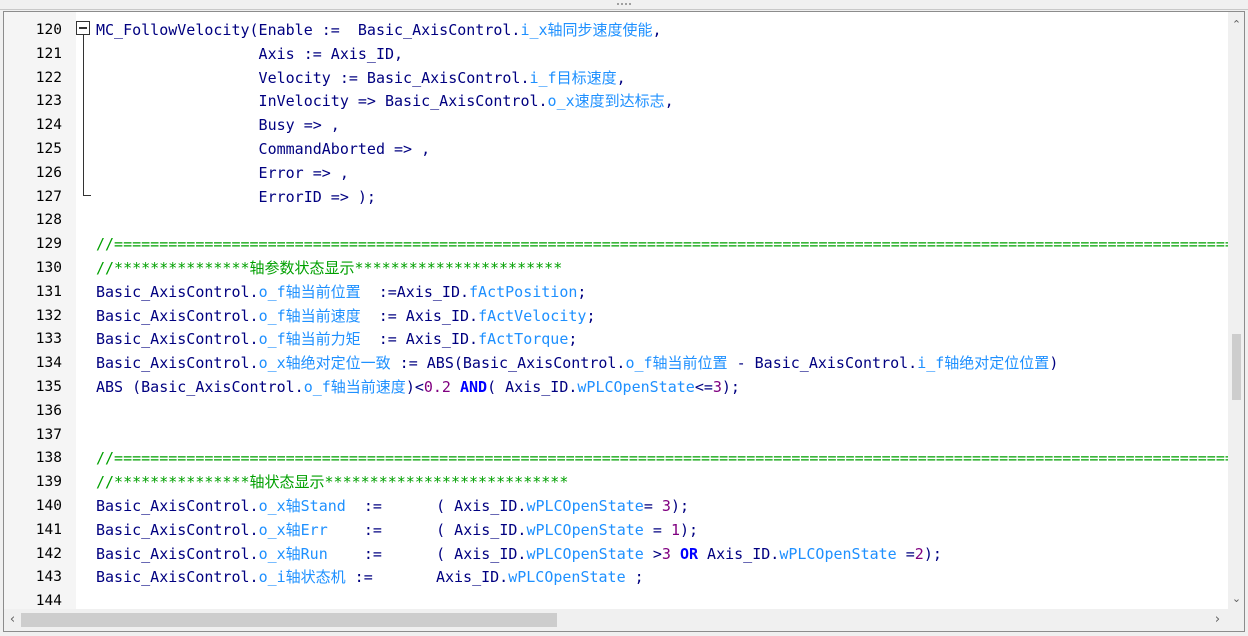 This screenshot has width=1248, height=636. I want to click on line-number: 142, so click(48, 553).